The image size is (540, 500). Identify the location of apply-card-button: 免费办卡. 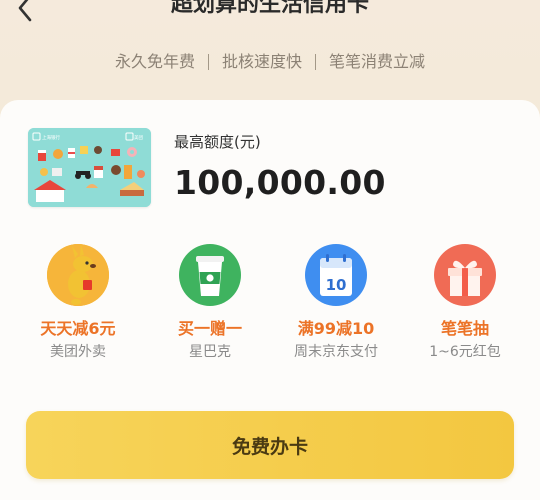
(270, 445).